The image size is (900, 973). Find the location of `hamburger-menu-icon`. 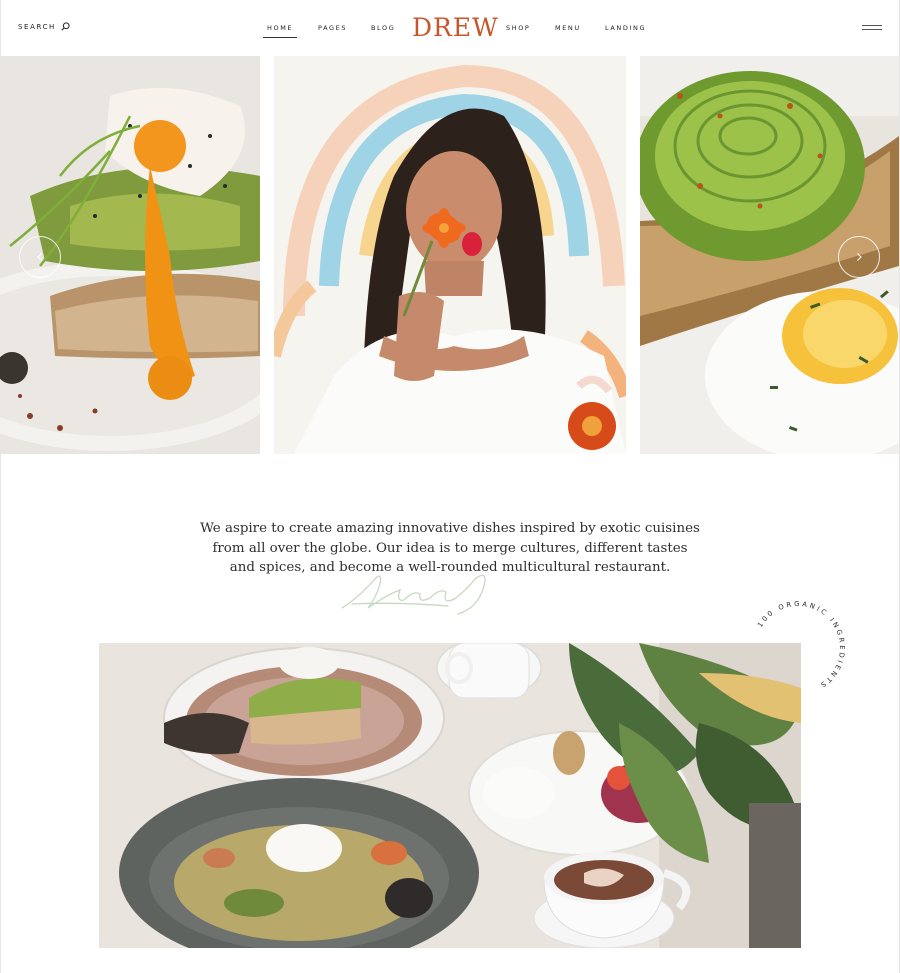

hamburger-menu-icon is located at coordinates (872, 28).